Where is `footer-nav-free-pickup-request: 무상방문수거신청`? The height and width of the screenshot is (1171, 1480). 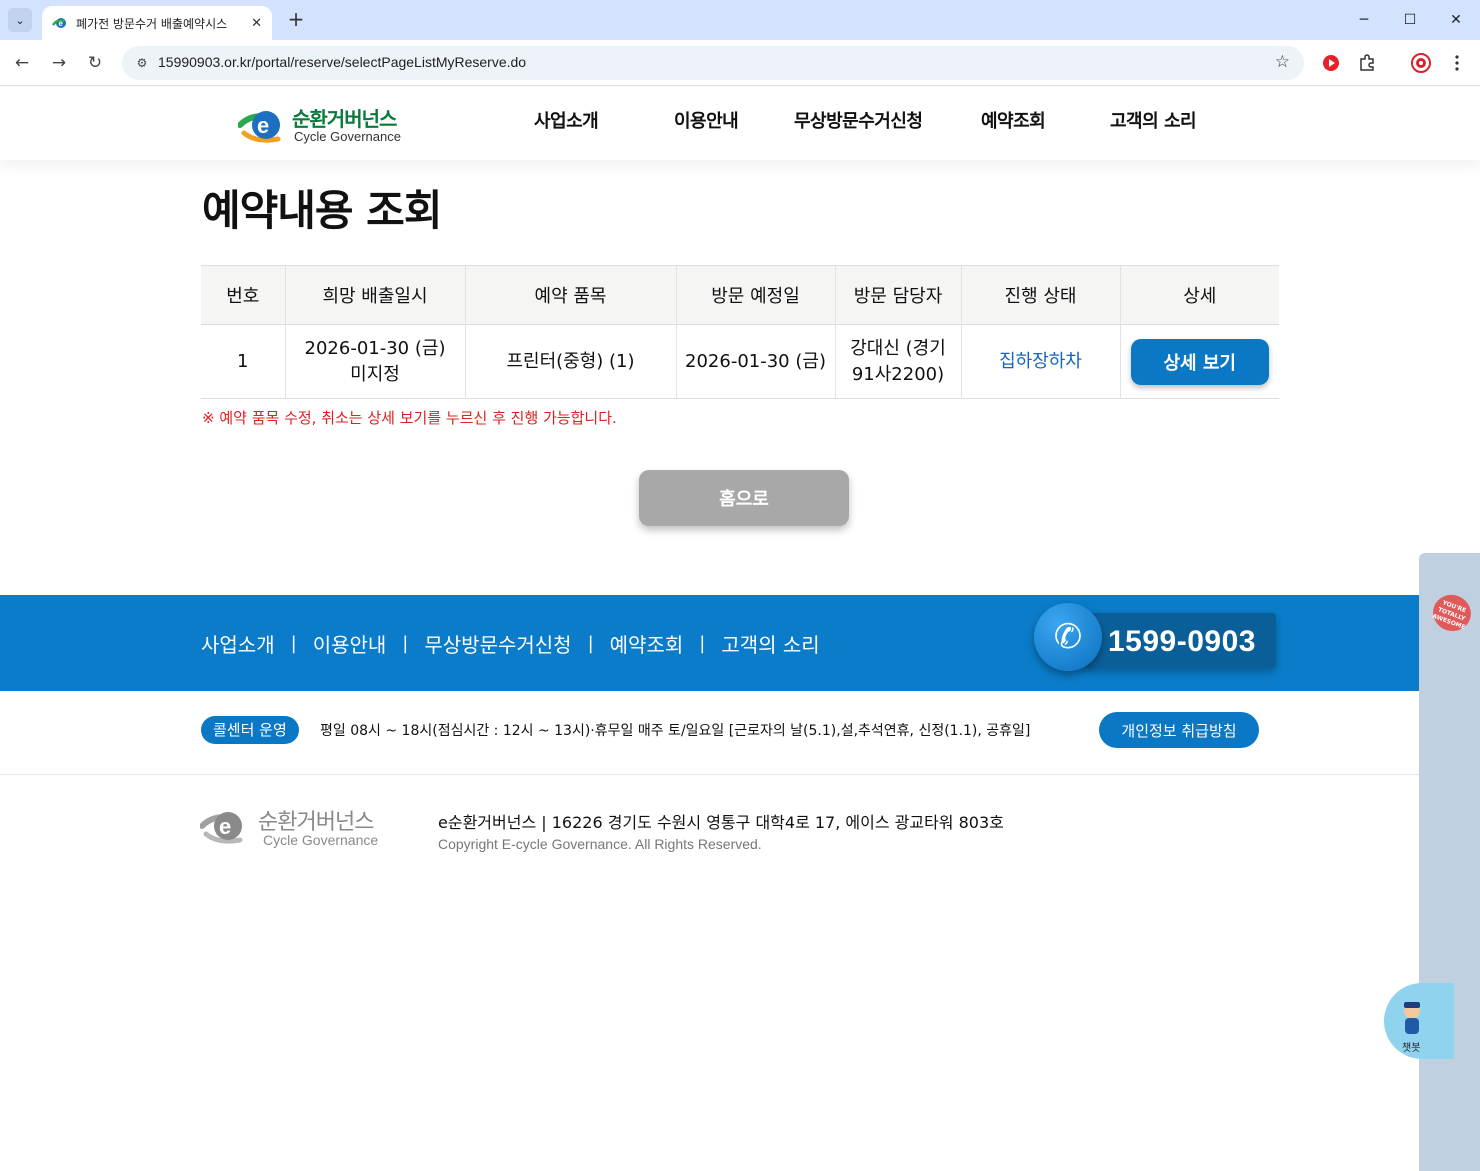
footer-nav-free-pickup-request: 무상방문수거신청 is located at coordinates (497, 643).